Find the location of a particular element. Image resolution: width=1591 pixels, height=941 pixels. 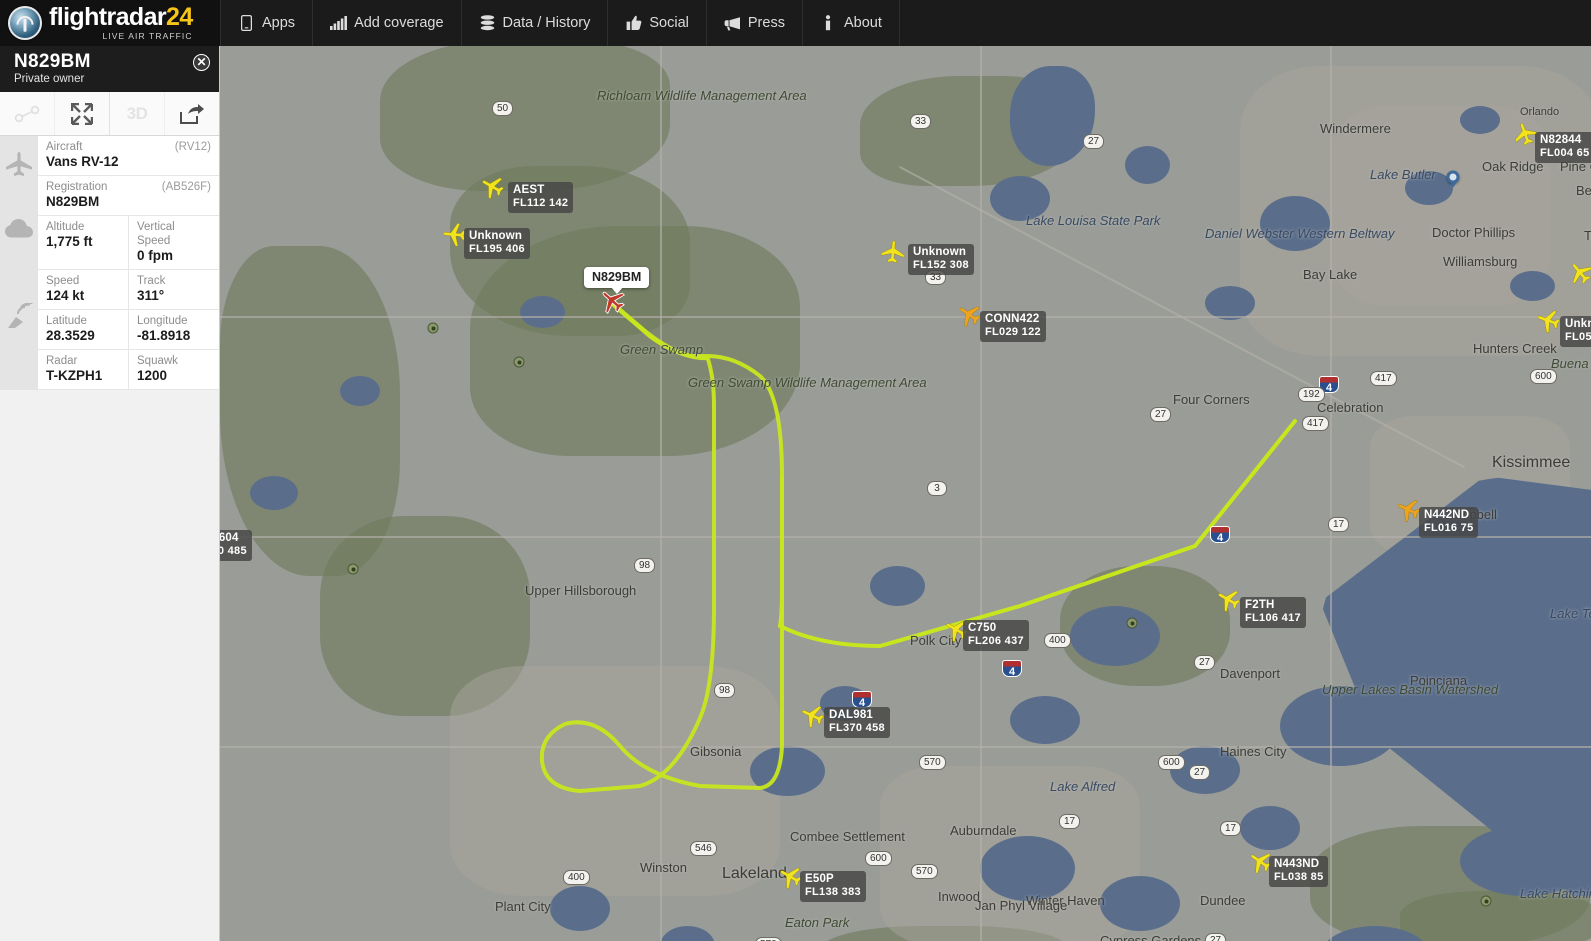

nav-item-data-history: Data / History is located at coordinates (535, 23).